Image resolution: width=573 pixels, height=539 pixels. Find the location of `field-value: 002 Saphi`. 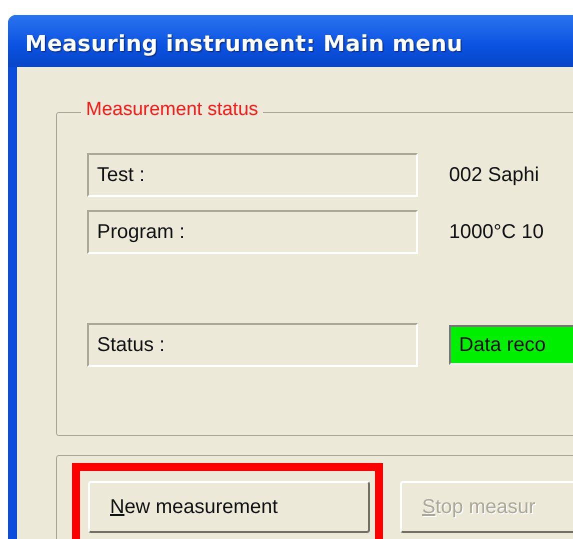

field-value: 002 Saphi is located at coordinates (494, 175).